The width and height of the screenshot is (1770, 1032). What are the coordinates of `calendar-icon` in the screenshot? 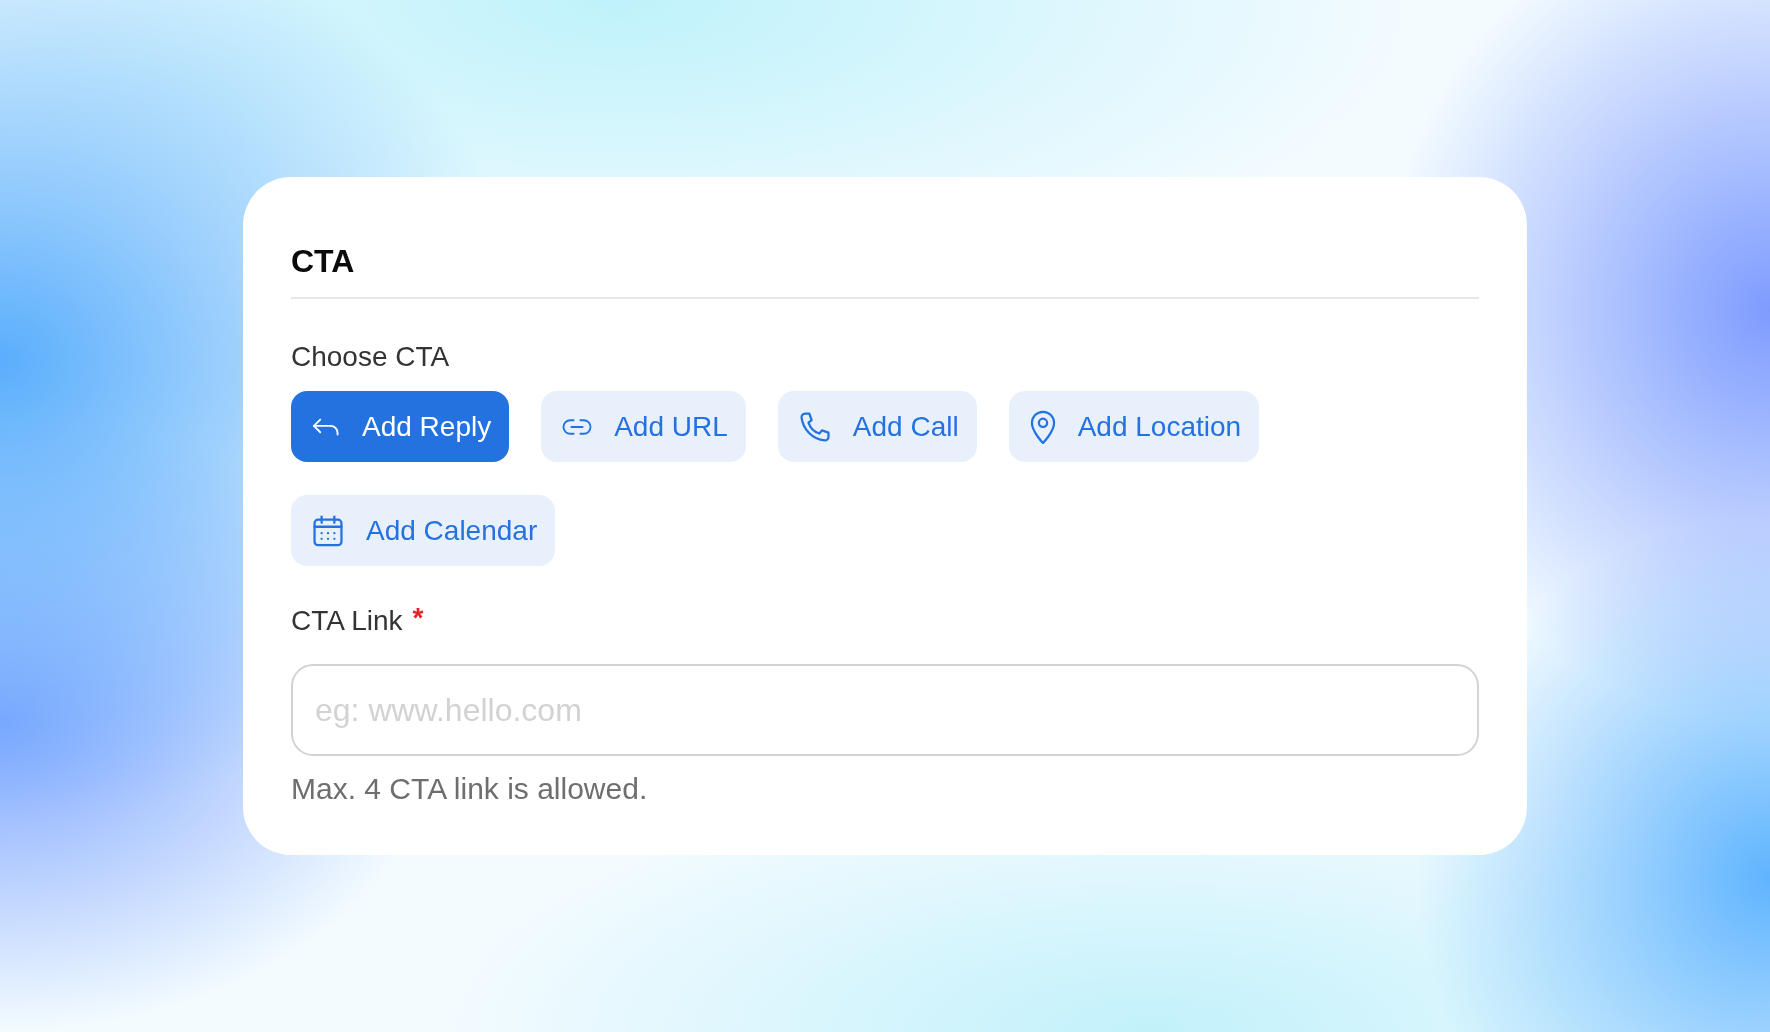 It's located at (328, 530).